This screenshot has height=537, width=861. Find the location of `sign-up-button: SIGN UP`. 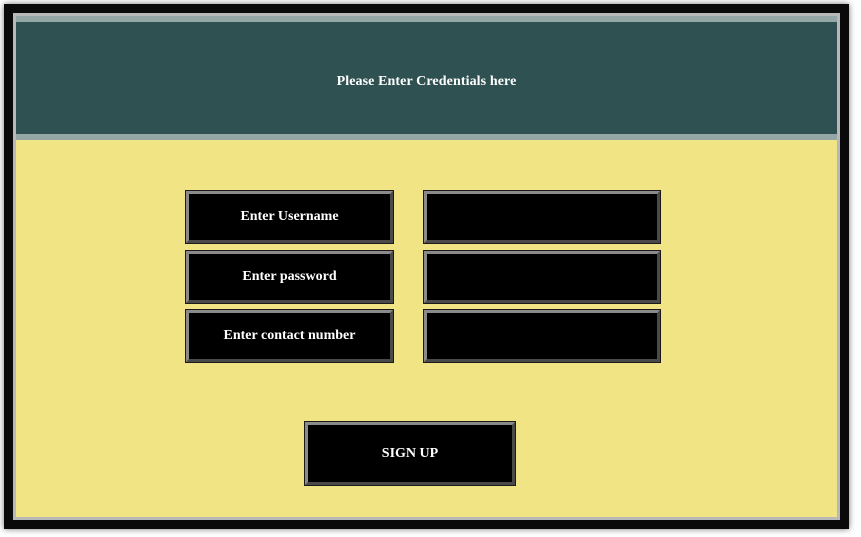

sign-up-button: SIGN UP is located at coordinates (410, 453).